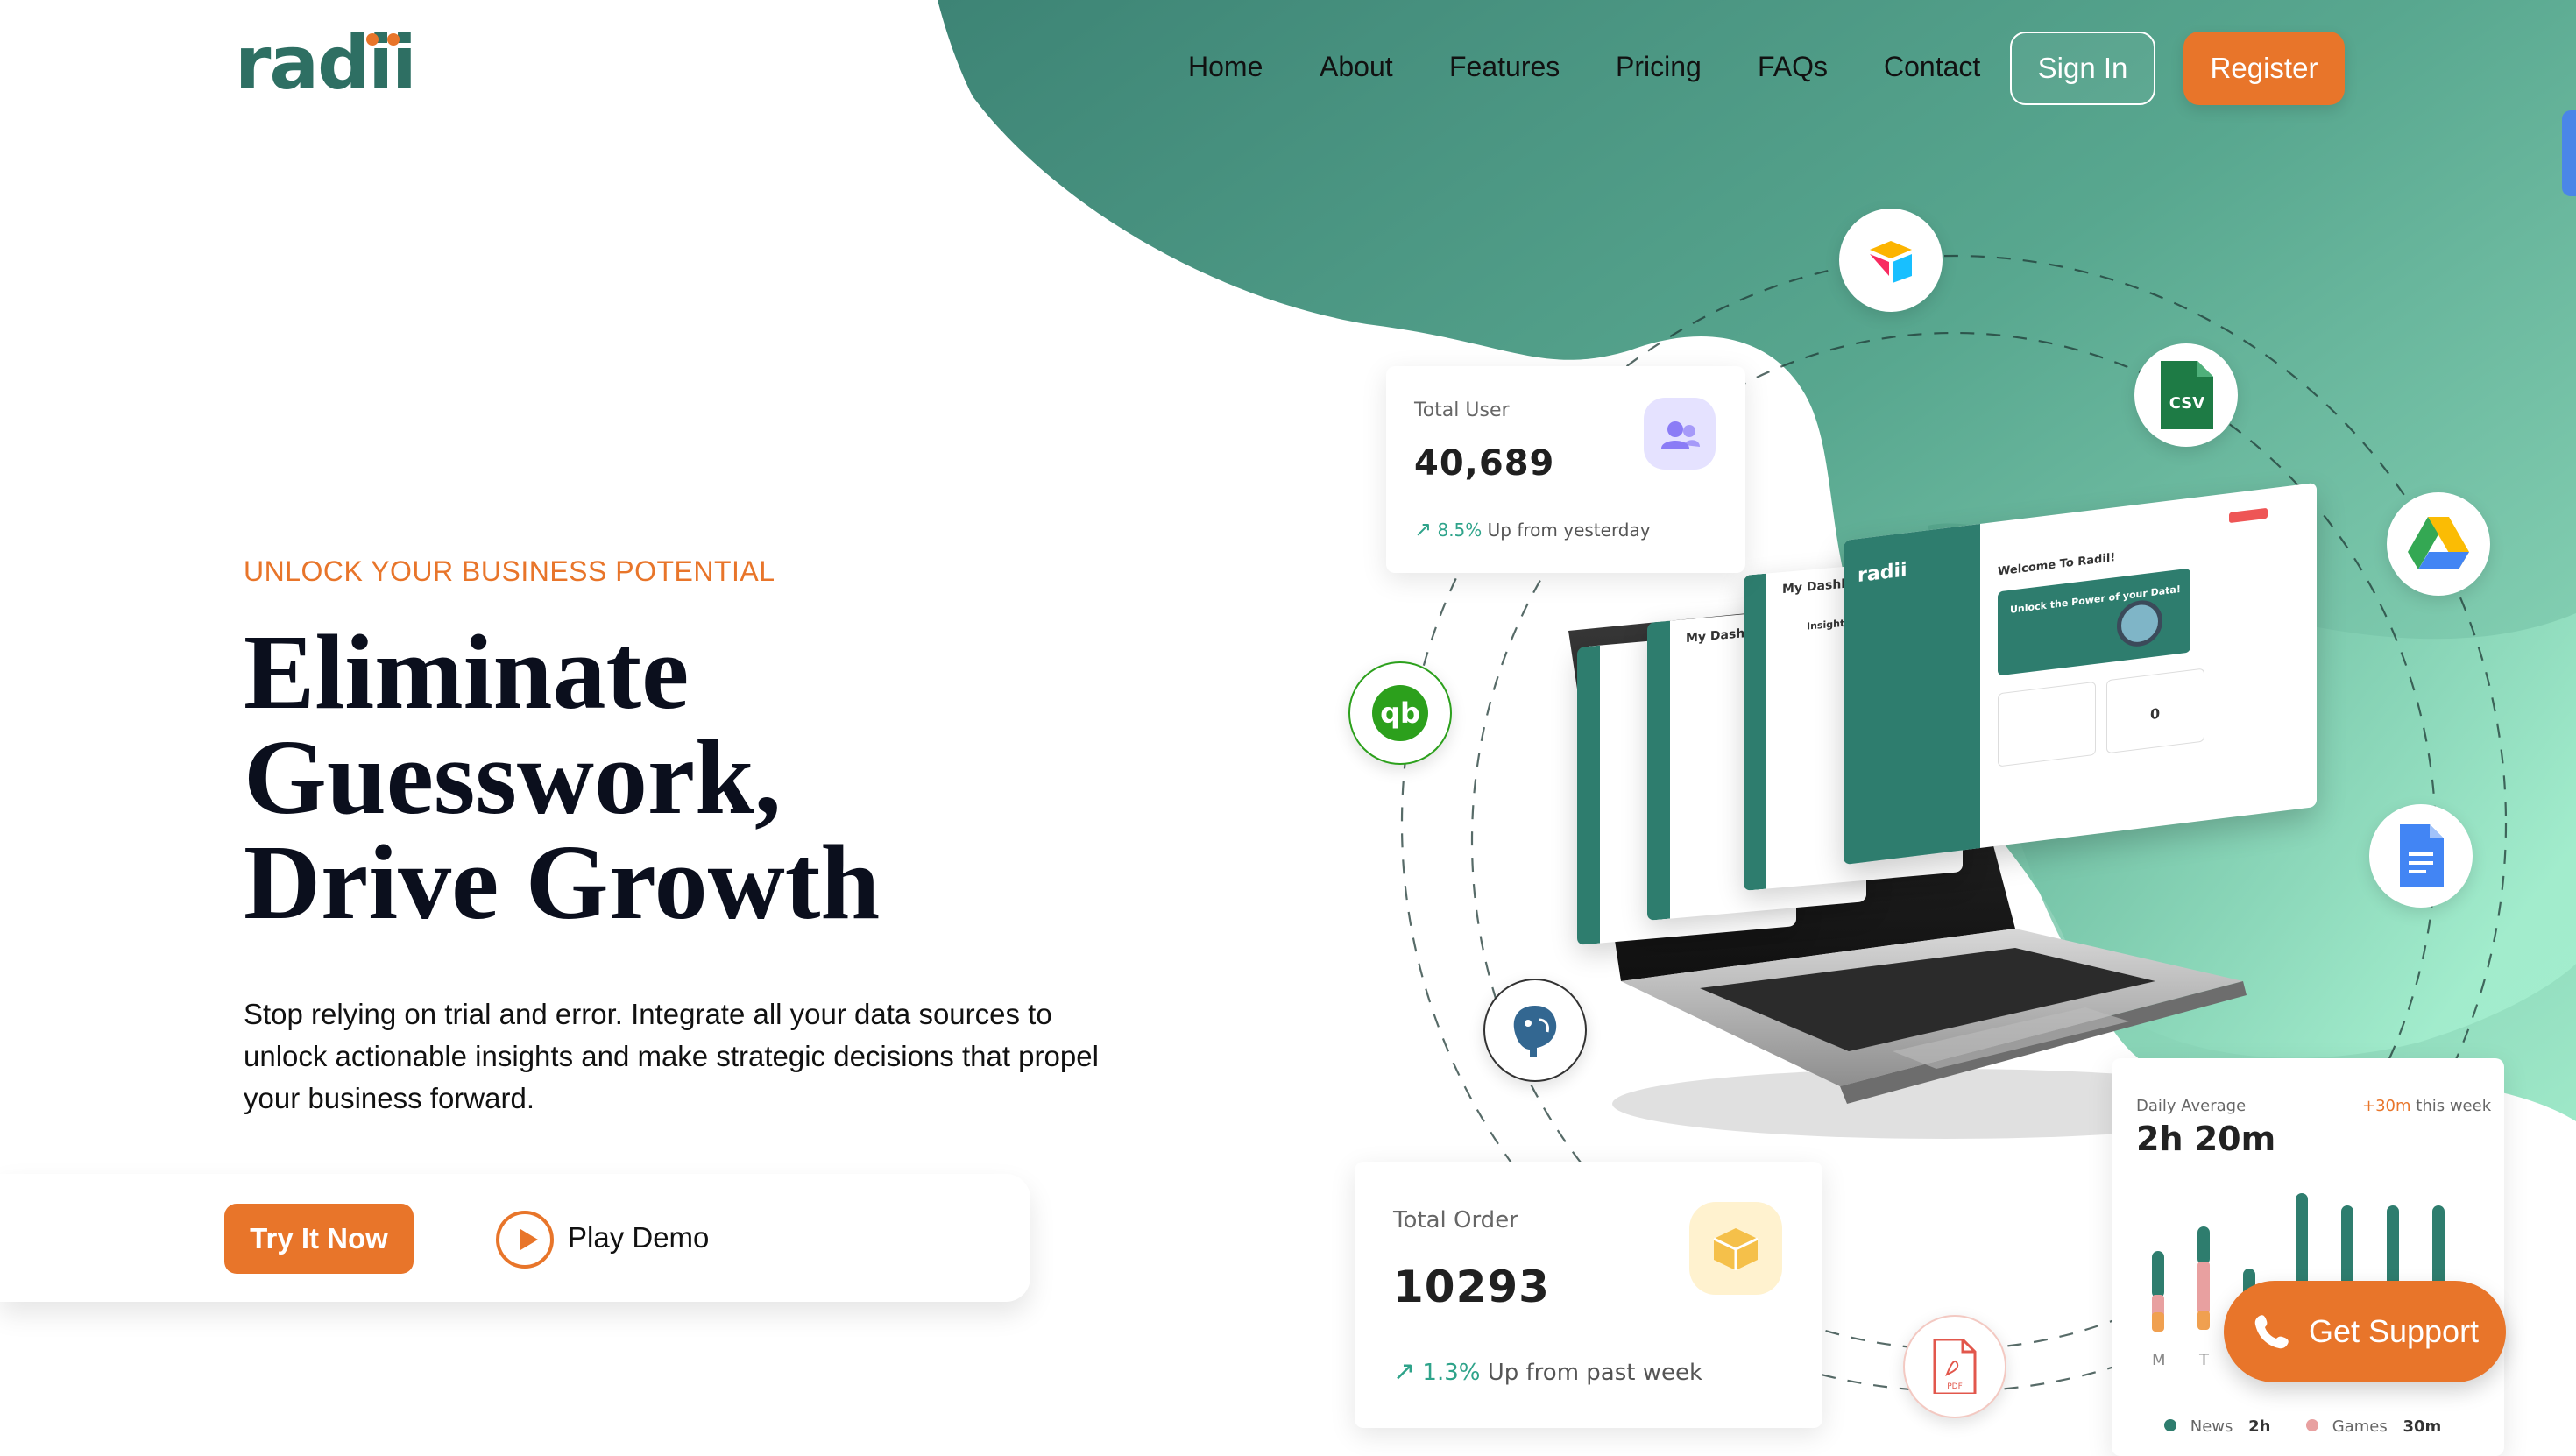 The height and width of the screenshot is (1456, 2576). I want to click on hero-eyebrow: UNLOCK YOUR BUSINESS POTENTIAL, so click(509, 571).